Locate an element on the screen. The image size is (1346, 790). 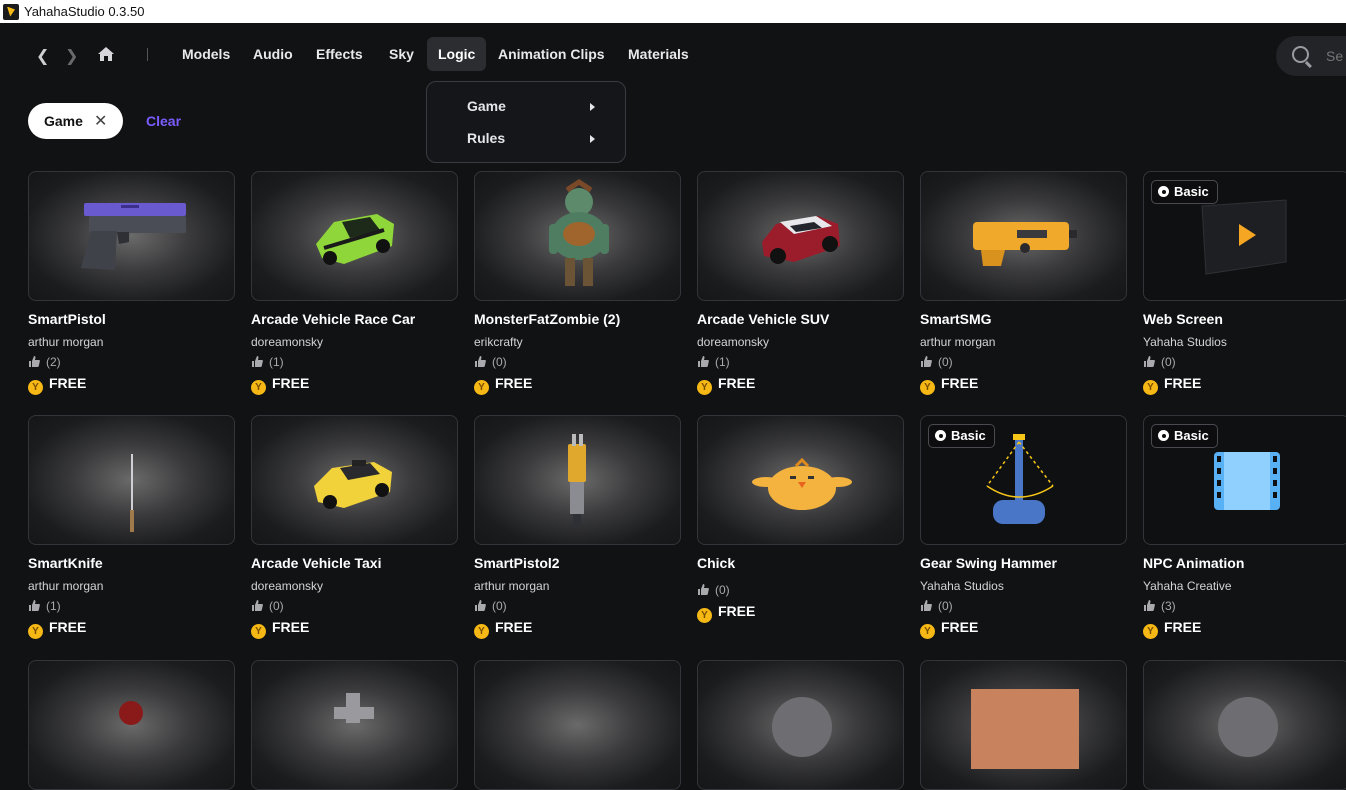
tab-effects: Effects is located at coordinates (339, 54).